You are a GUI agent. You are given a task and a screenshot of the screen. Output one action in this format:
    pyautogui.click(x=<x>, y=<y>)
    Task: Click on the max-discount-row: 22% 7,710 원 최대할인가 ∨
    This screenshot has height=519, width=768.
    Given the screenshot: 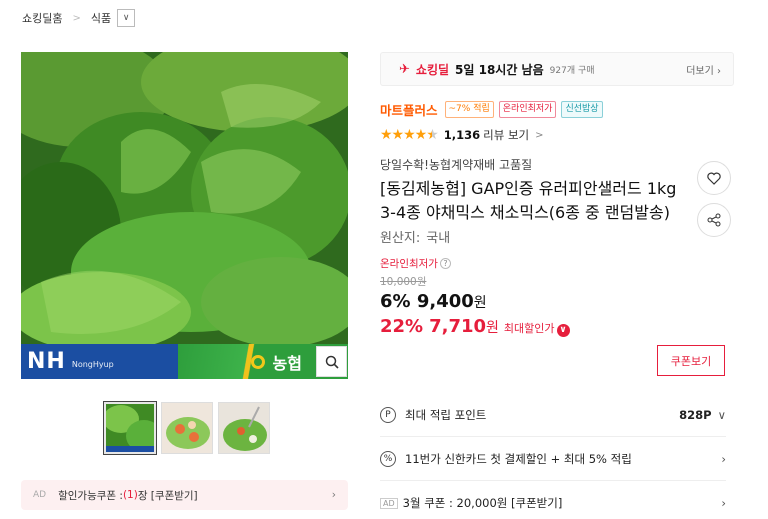 What is the action you would take?
    pyautogui.click(x=557, y=326)
    